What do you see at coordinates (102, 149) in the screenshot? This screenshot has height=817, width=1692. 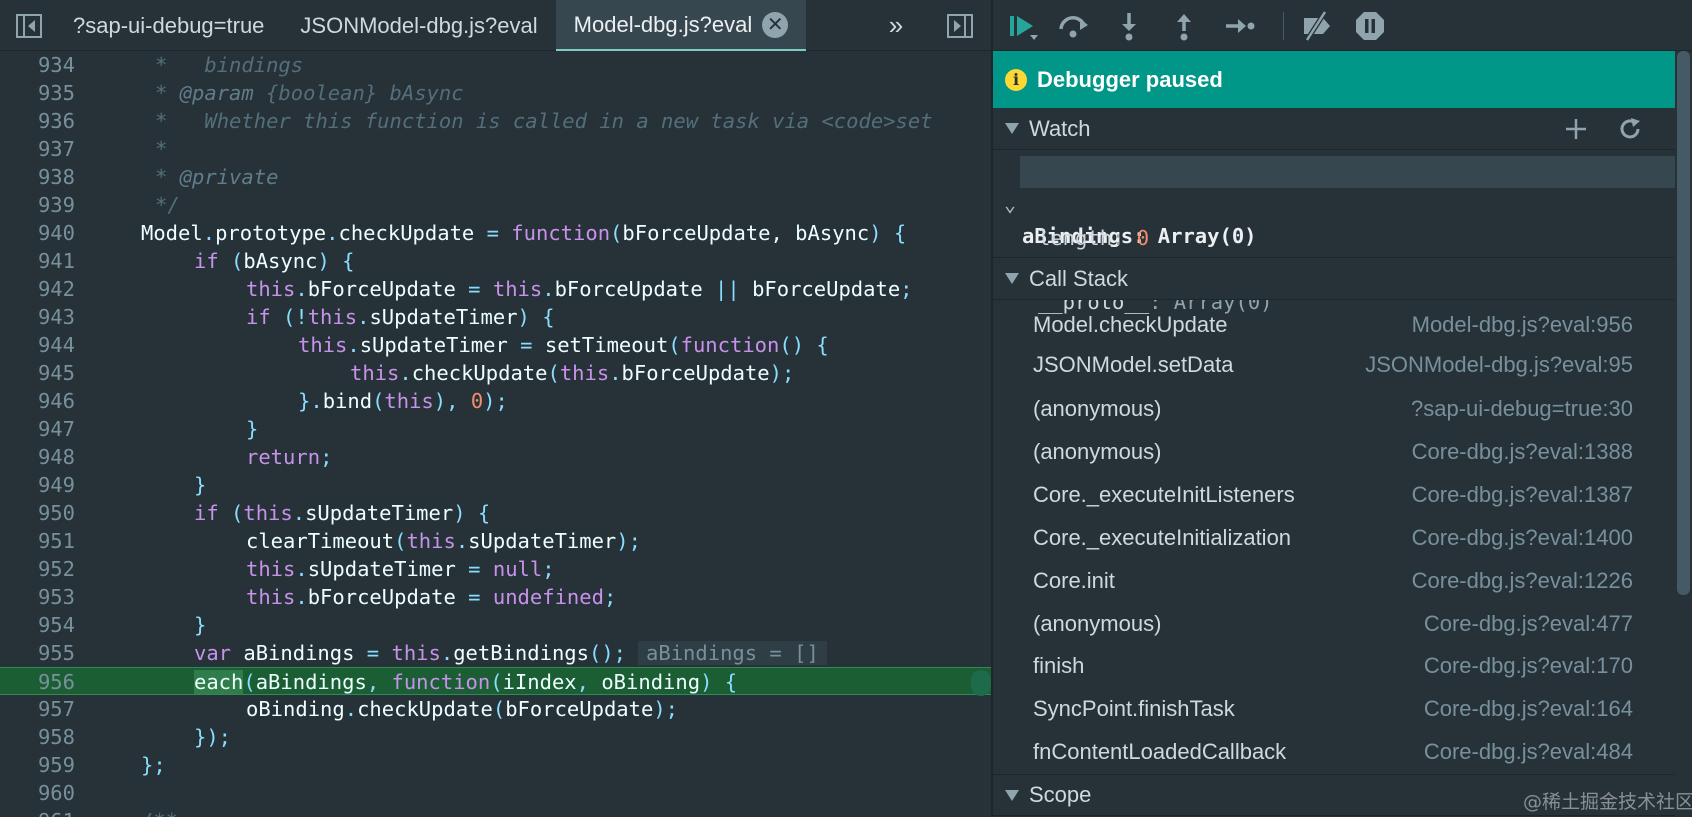 I see `code-line: 937 *` at bounding box center [102, 149].